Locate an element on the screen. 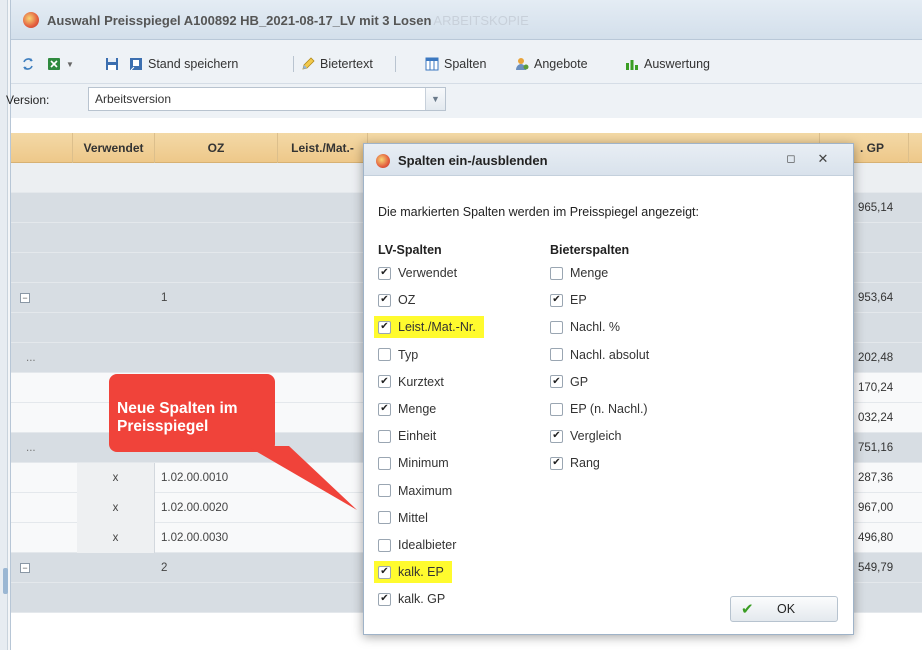 Image resolution: width=922 pixels, height=650 pixels. column-checkbox-item: Einheit is located at coordinates (407, 436).